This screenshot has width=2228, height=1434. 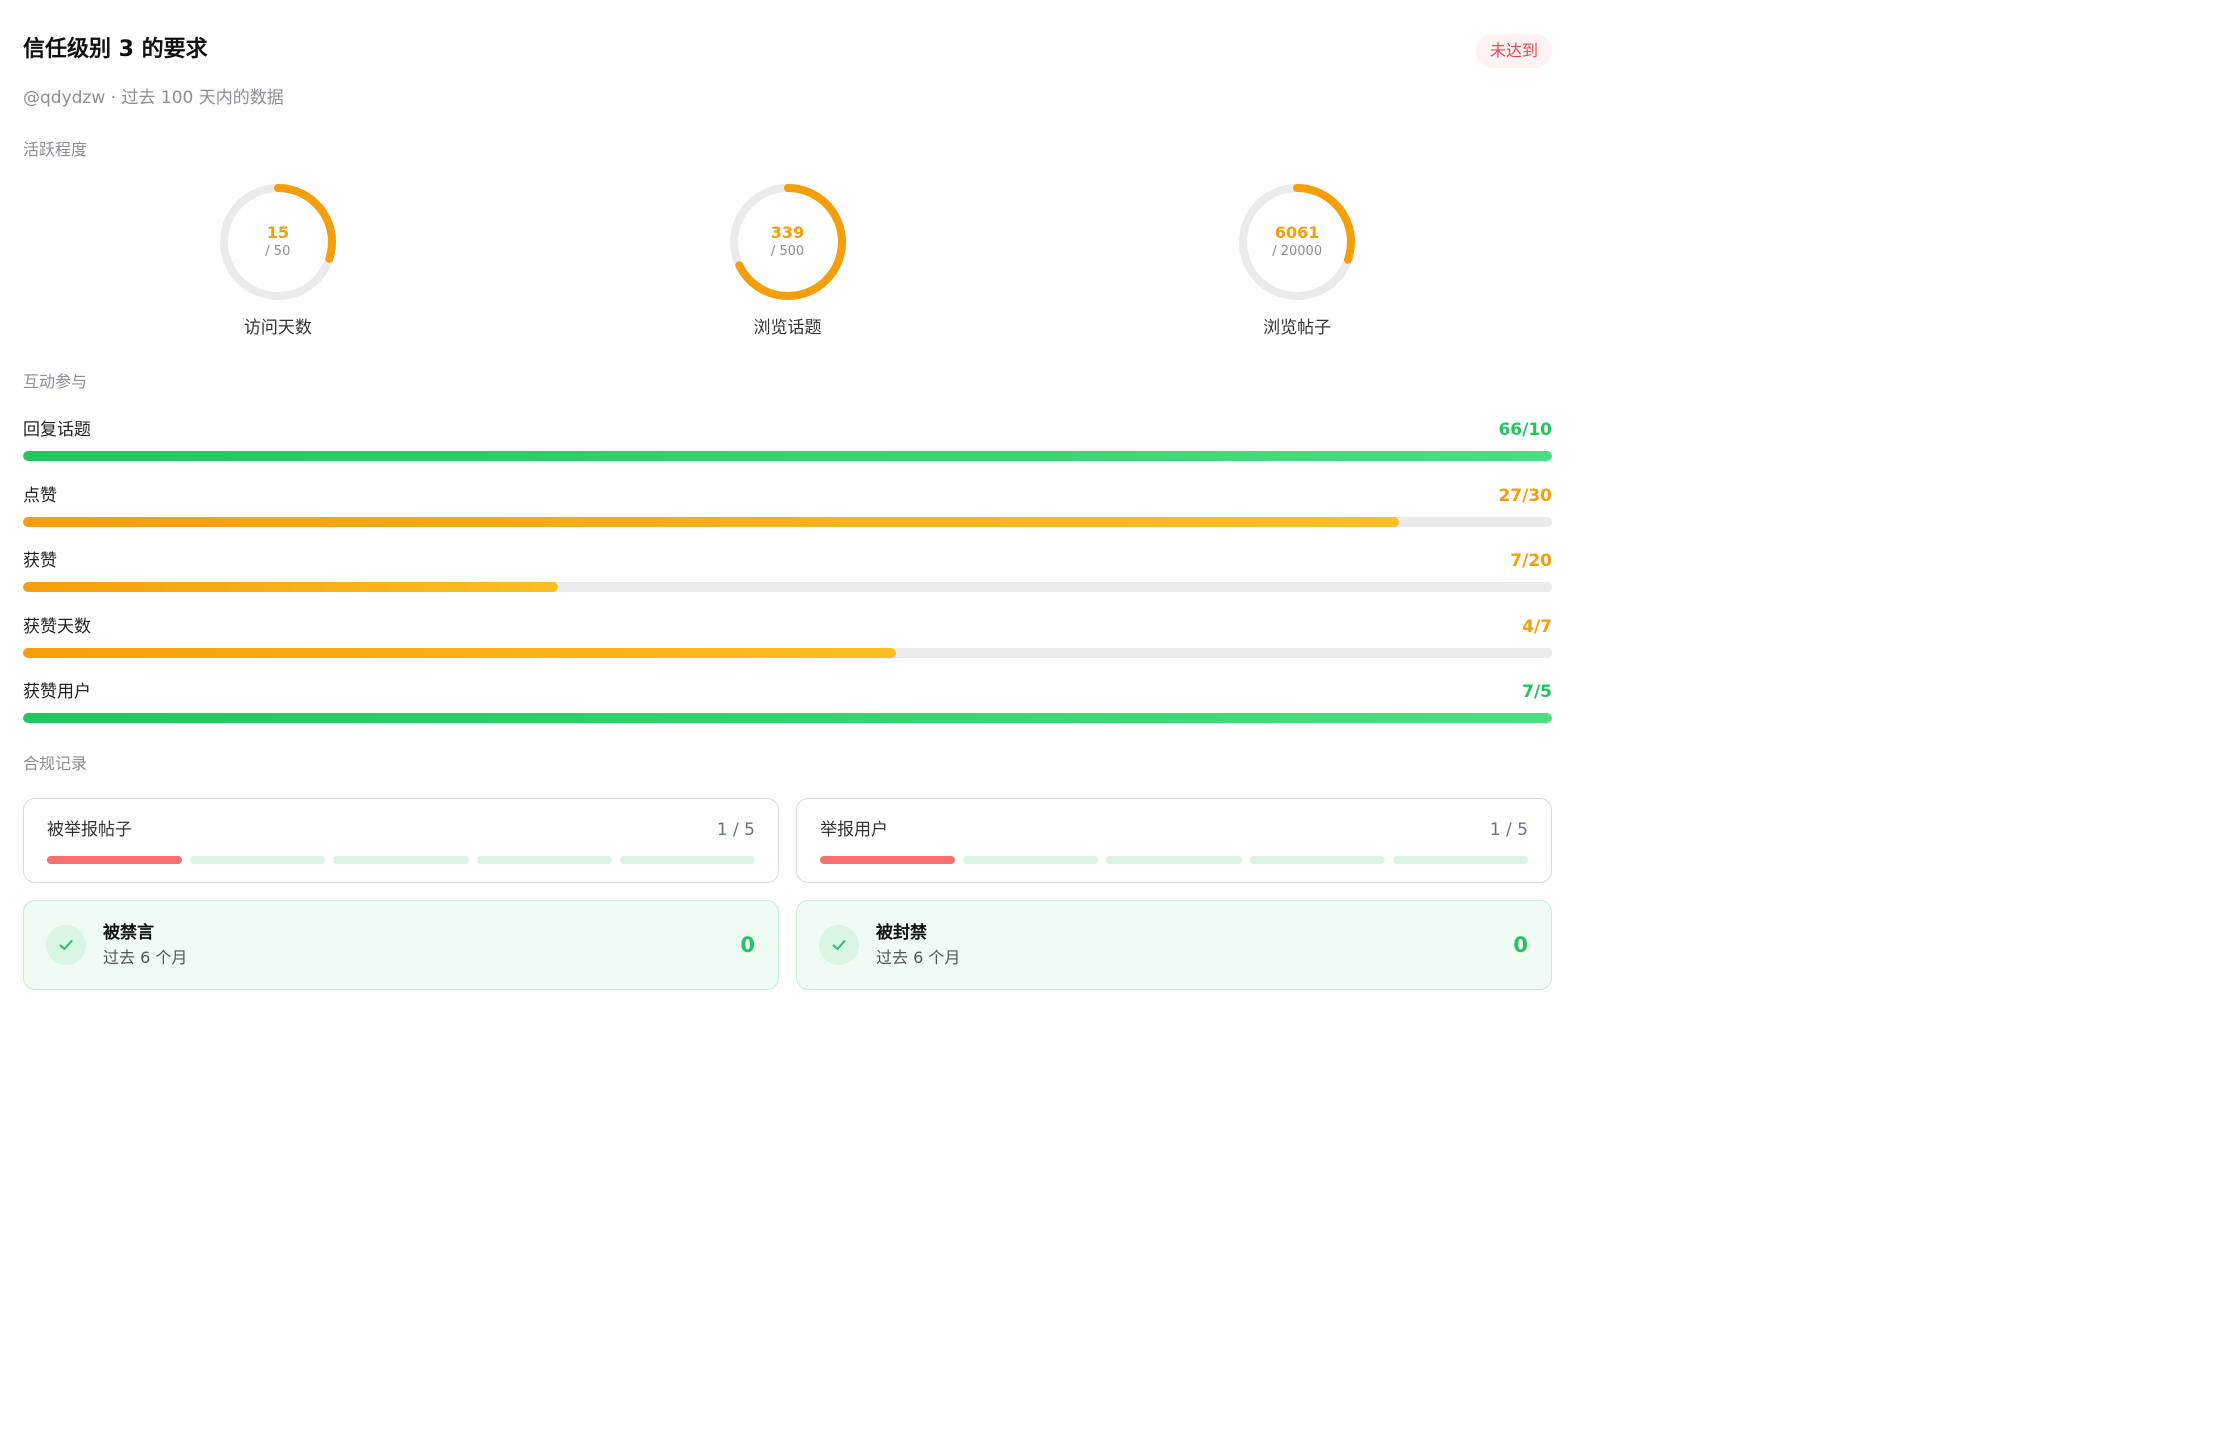 What do you see at coordinates (854, 830) in the screenshot?
I see `report-title: 举报用户` at bounding box center [854, 830].